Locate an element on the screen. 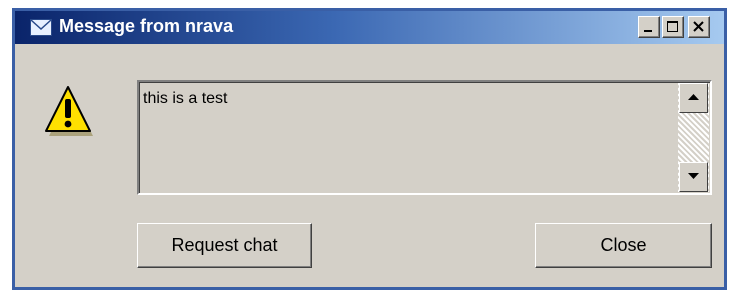  close-button: Close is located at coordinates (623, 245).